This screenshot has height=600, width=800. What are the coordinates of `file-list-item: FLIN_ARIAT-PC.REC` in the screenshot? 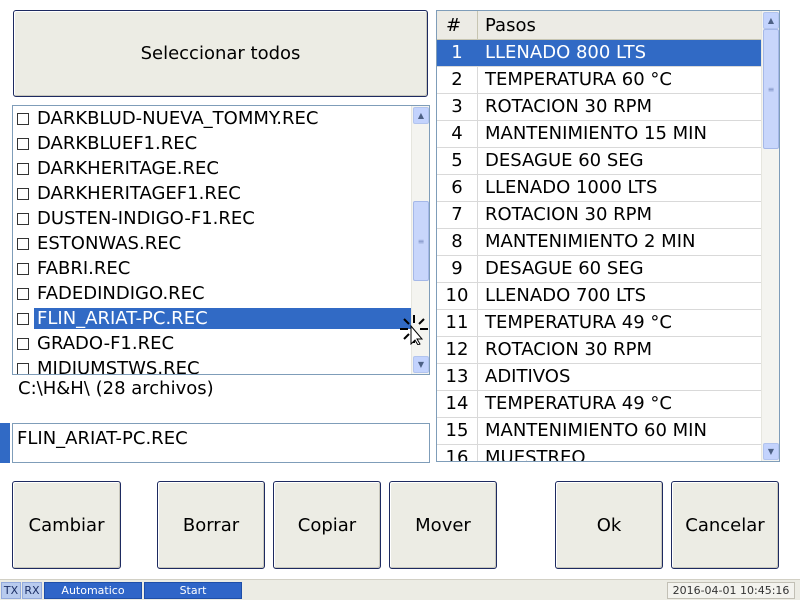 It's located at (212, 318).